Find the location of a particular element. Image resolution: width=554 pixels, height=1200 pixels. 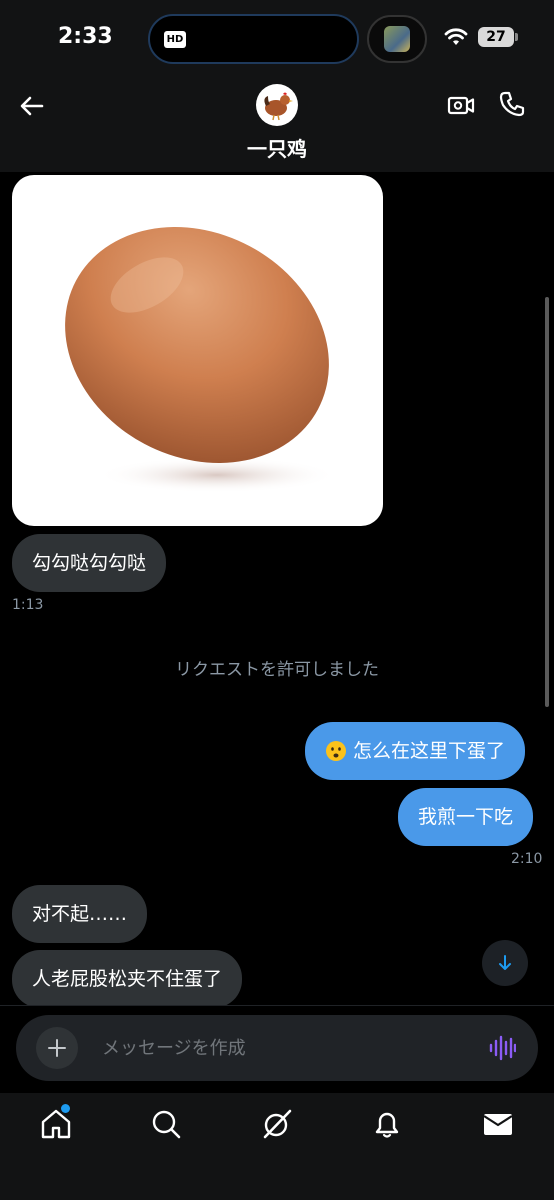

avatar is located at coordinates (277, 105).